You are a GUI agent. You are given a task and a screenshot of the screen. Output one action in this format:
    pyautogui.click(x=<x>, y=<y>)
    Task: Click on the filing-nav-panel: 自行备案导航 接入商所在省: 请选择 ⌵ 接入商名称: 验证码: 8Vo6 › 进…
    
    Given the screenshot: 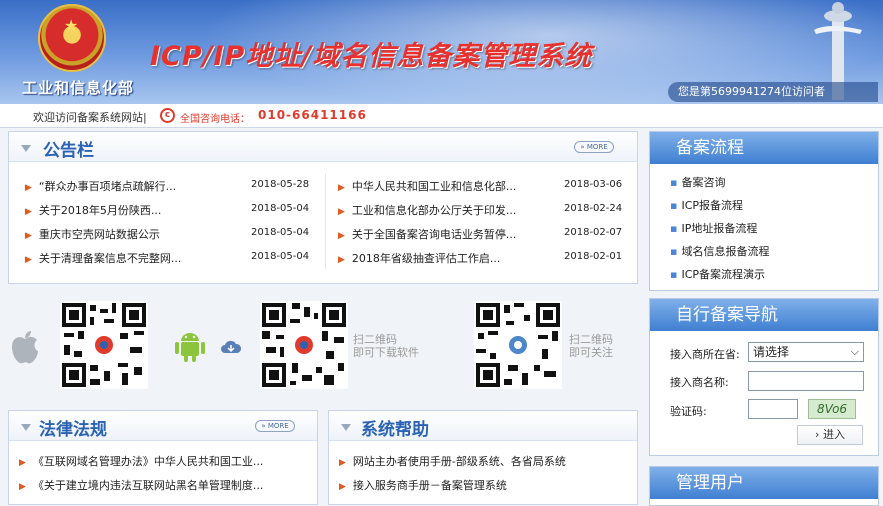 What is the action you would take?
    pyautogui.click(x=764, y=377)
    